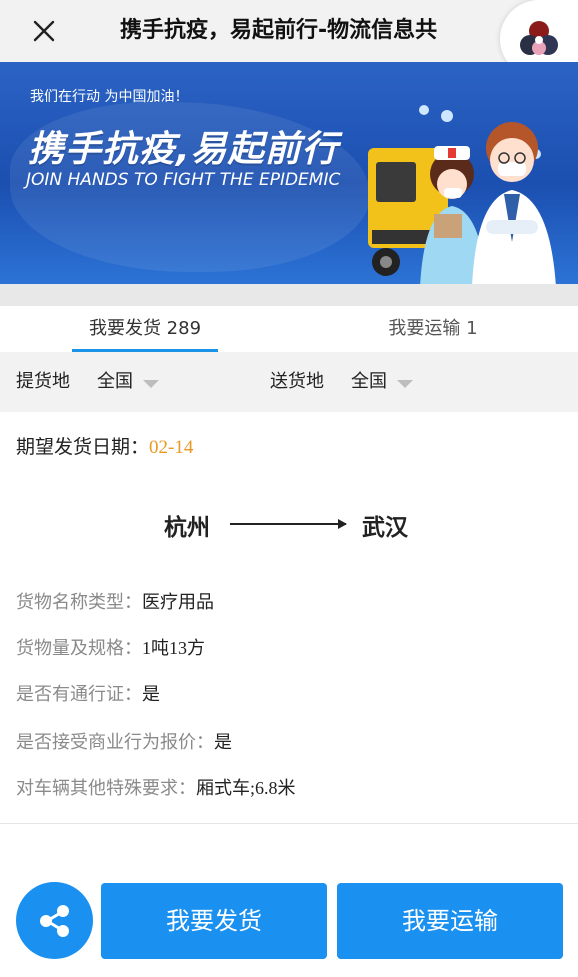 The image size is (578, 977). Describe the element at coordinates (171, 447) in the screenshot. I see `expected-date-value: 02-14` at that location.